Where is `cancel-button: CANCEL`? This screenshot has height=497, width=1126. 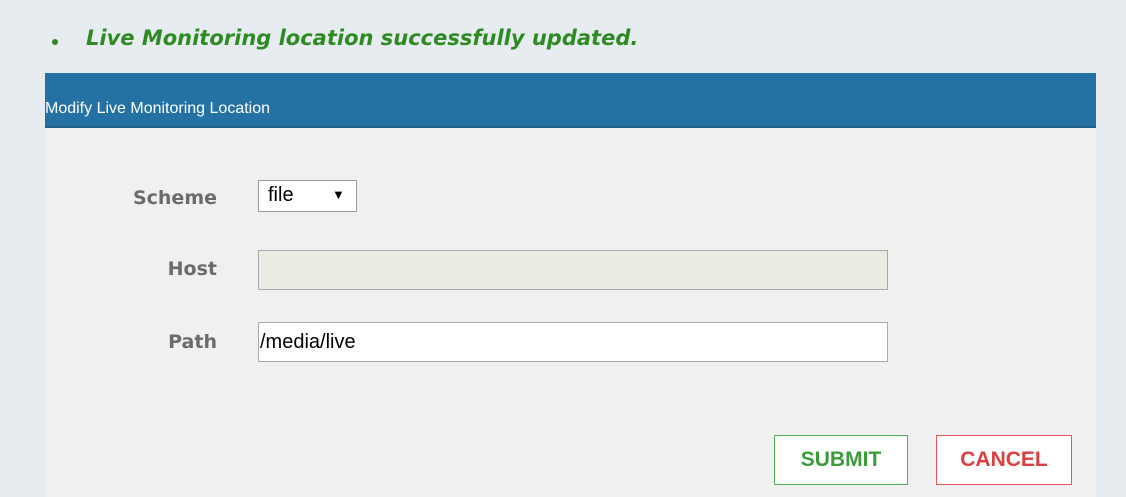
cancel-button: CANCEL is located at coordinates (1004, 460).